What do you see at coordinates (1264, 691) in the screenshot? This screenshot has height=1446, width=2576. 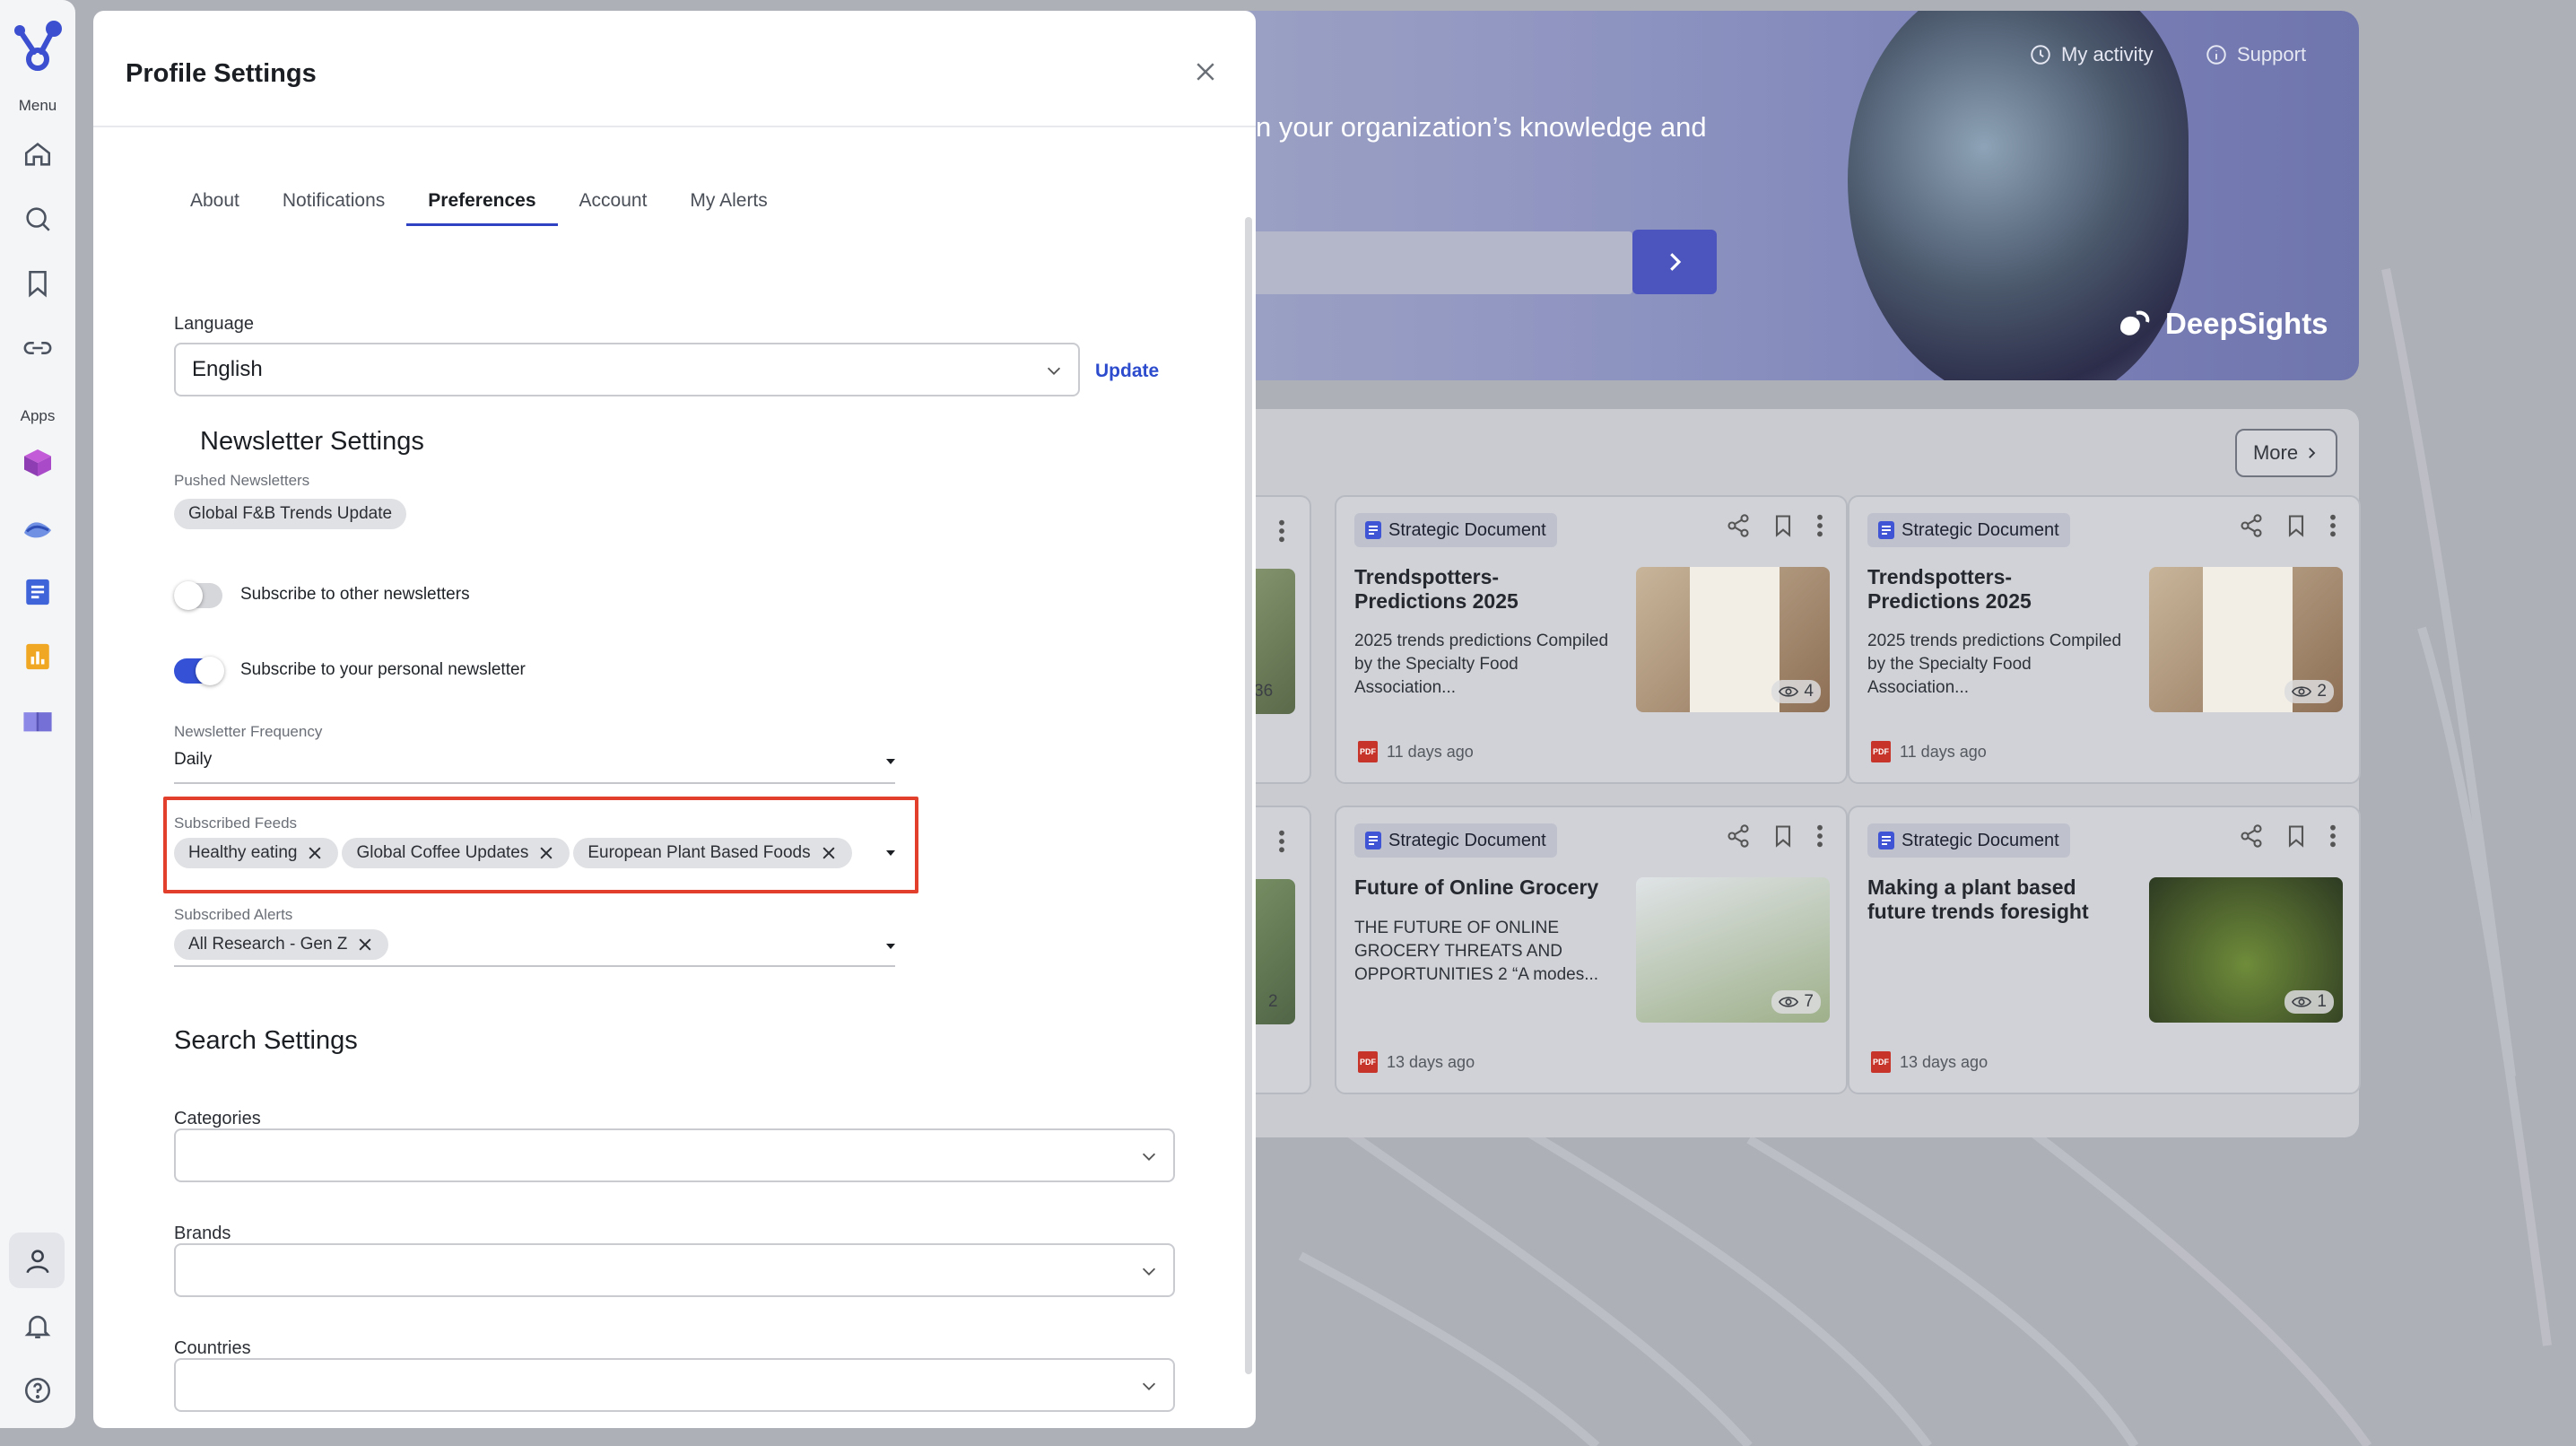 I see `views-count: 36` at bounding box center [1264, 691].